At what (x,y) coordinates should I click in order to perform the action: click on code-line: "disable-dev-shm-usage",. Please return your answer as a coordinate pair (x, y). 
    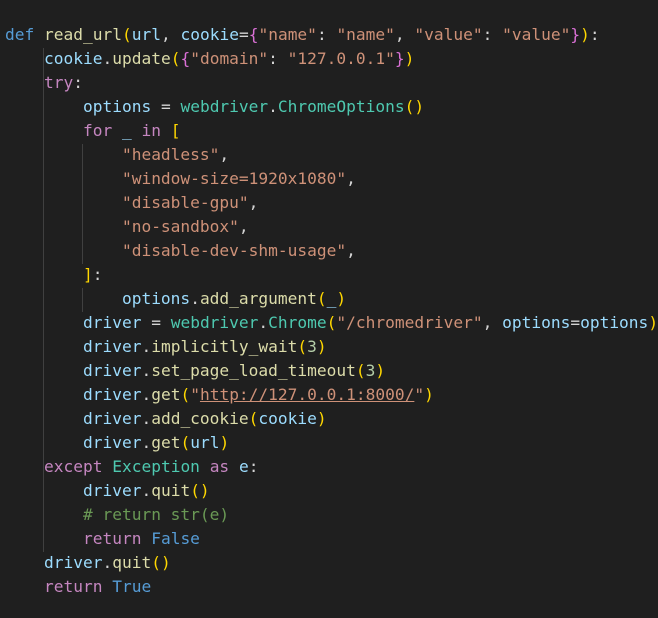
    Looking at the image, I should click on (180, 251).